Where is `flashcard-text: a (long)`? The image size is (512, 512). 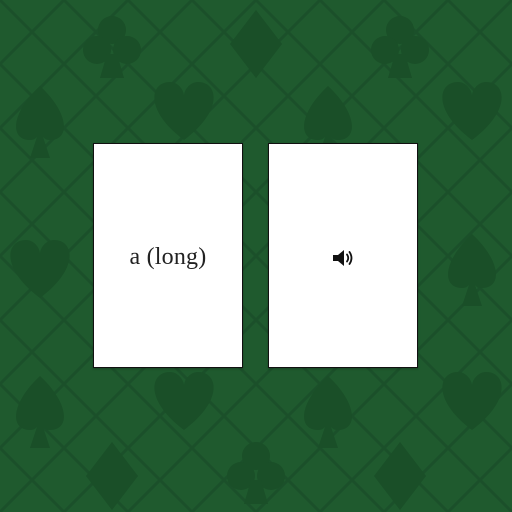
flashcard-text: a (long) is located at coordinates (168, 255).